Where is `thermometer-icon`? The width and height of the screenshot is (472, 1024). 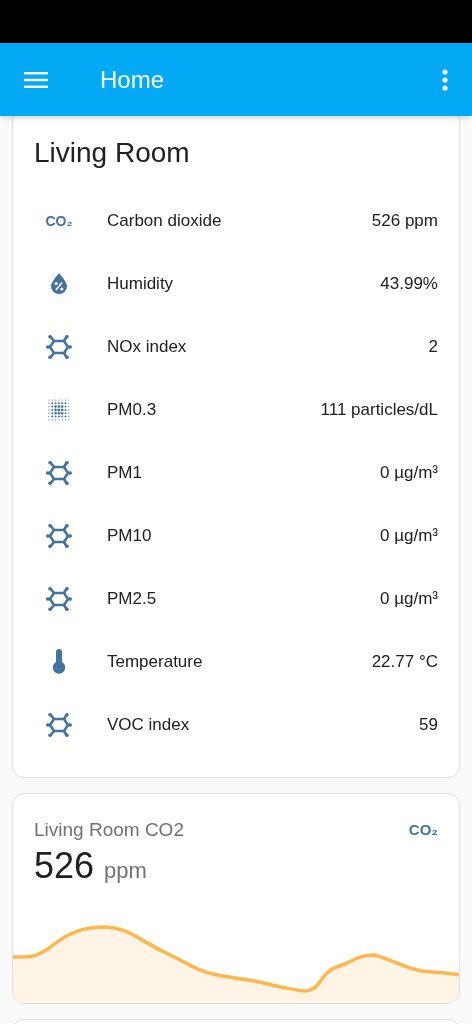
thermometer-icon is located at coordinates (59, 661).